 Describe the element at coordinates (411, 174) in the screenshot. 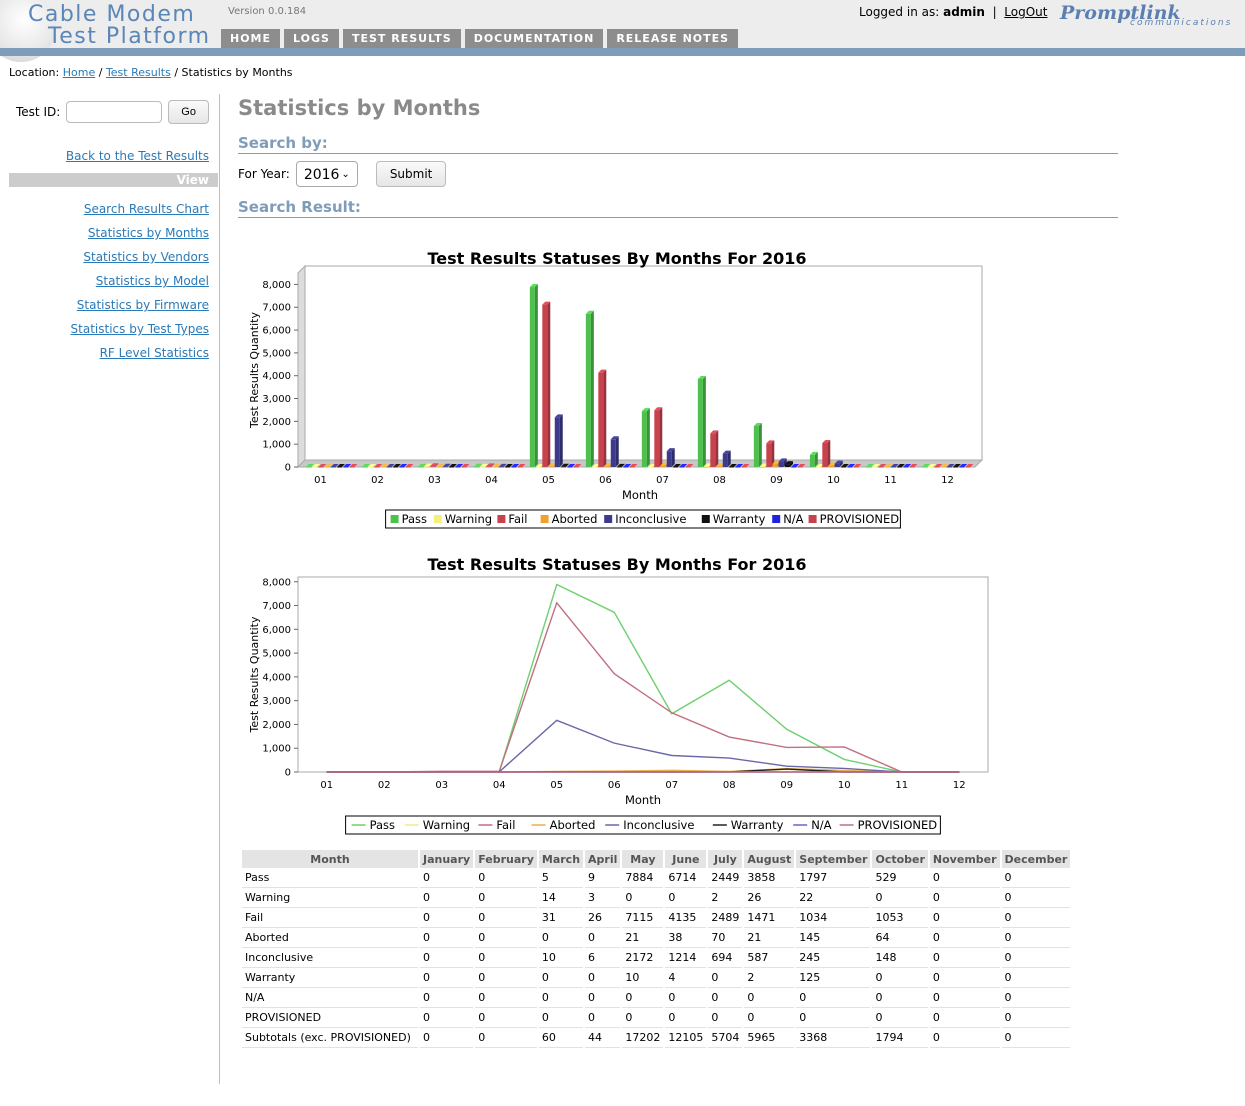

I see `submit-button: Submit` at that location.